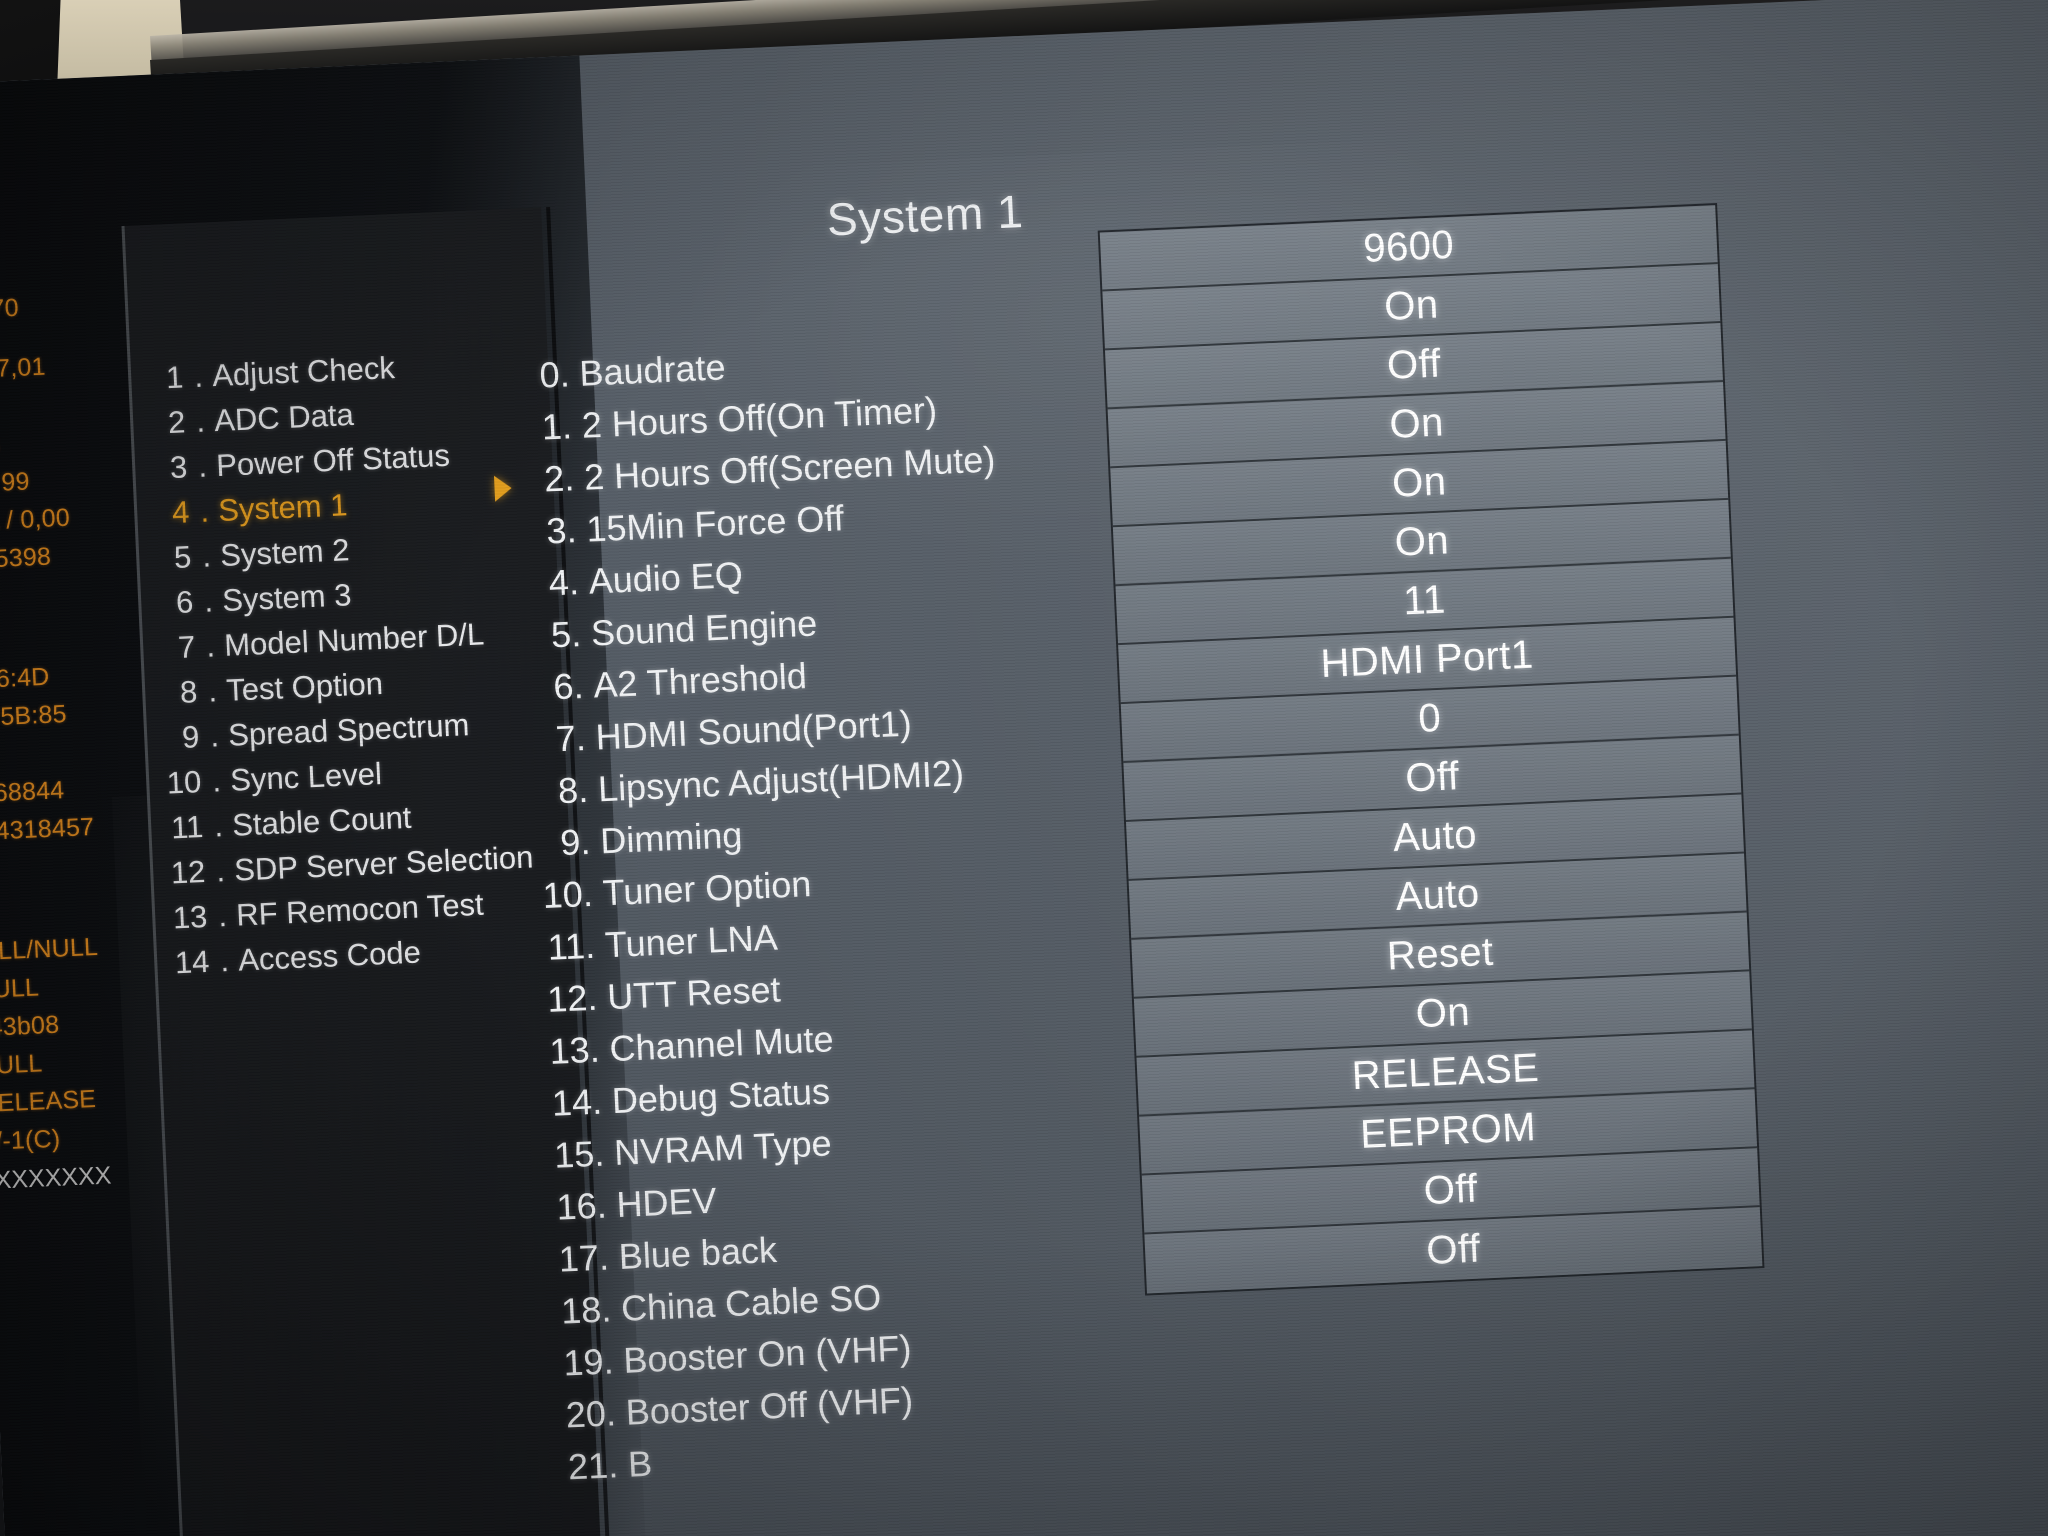 This screenshot has width=2048, height=1536. I want to click on list-item-label: A2 Threshold, so click(700, 680).